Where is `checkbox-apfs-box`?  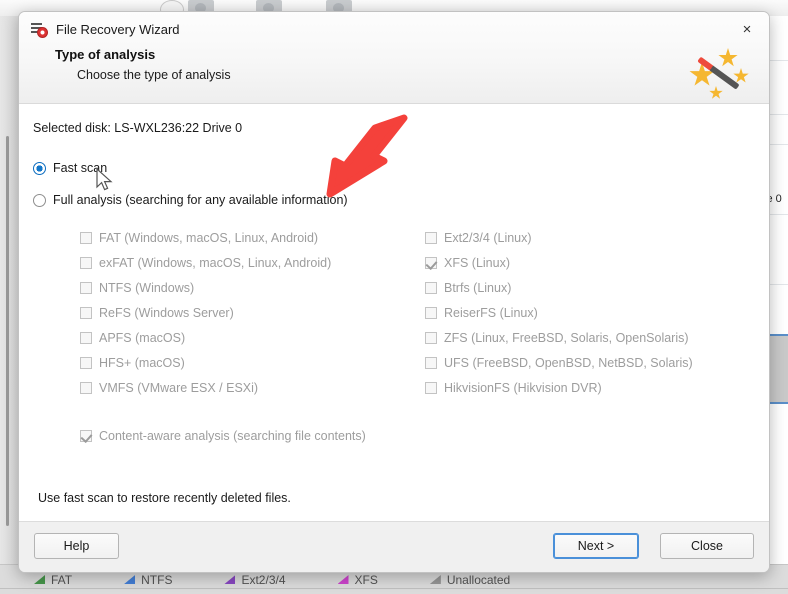 checkbox-apfs-box is located at coordinates (86, 337).